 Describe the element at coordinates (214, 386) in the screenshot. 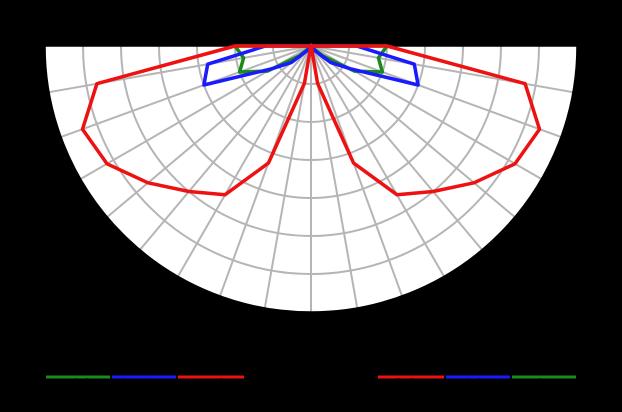

I see `legend-label: 150°` at that location.